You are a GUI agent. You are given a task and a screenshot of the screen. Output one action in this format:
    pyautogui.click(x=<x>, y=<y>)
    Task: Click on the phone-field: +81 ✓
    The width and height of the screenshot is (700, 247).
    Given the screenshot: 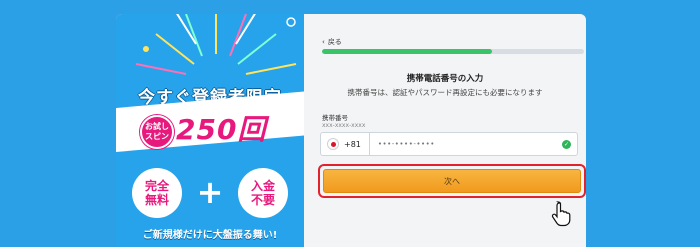 What is the action you would take?
    pyautogui.click(x=449, y=144)
    